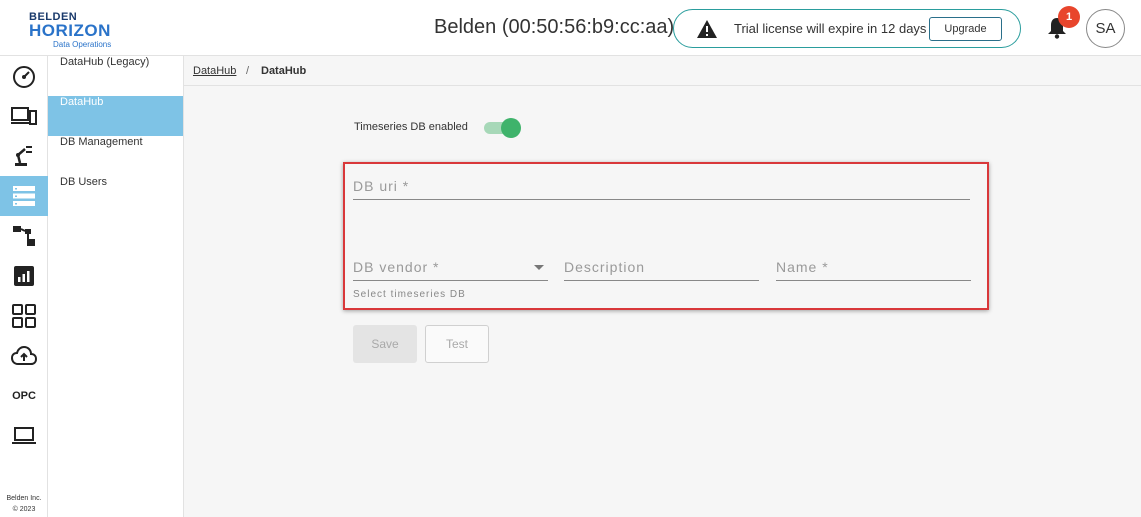  What do you see at coordinates (965, 29) in the screenshot?
I see `upgrade-button: Upgrade` at bounding box center [965, 29].